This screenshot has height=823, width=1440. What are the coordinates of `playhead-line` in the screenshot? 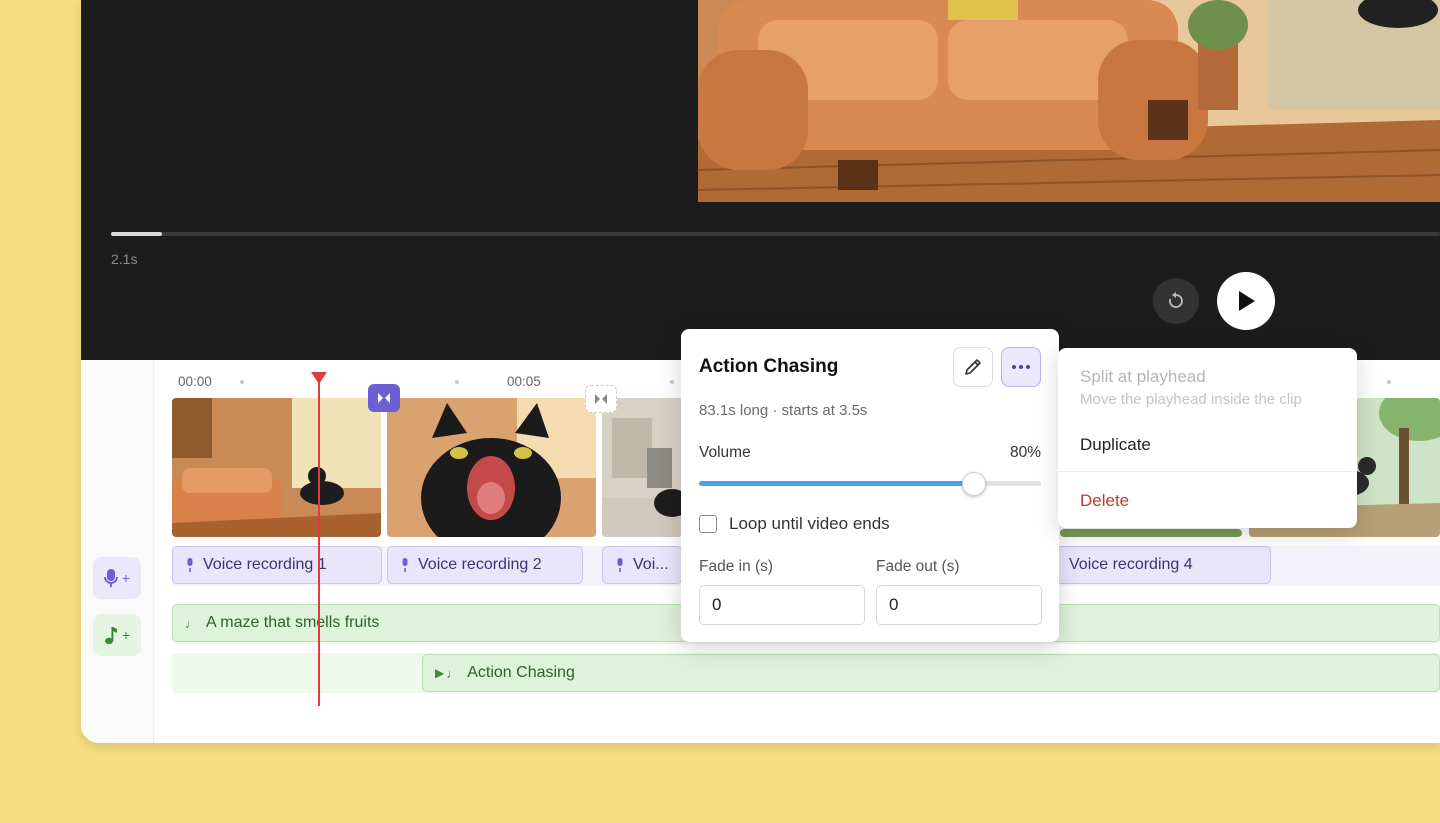 It's located at (319, 542).